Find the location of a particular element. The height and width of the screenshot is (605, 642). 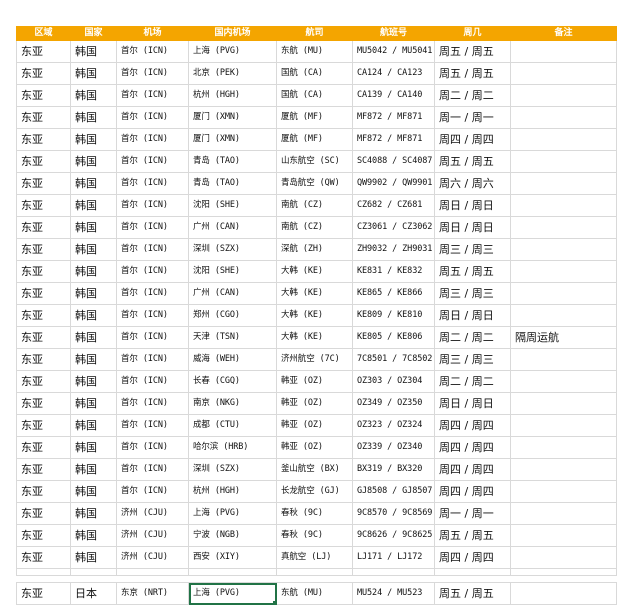

cell-domestic-airport: 杭州 (HGH) is located at coordinates (232, 95).